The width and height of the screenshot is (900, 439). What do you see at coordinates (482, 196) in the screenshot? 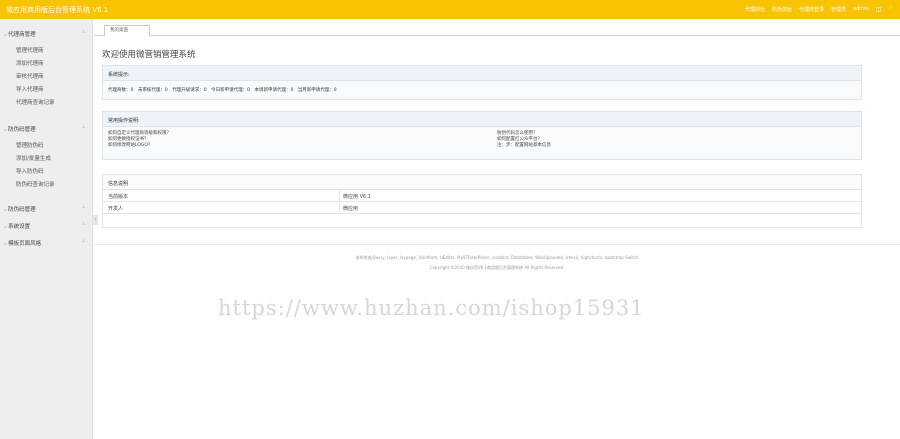
I see `table-row: 当前版本 微应用 V6.1` at bounding box center [482, 196].